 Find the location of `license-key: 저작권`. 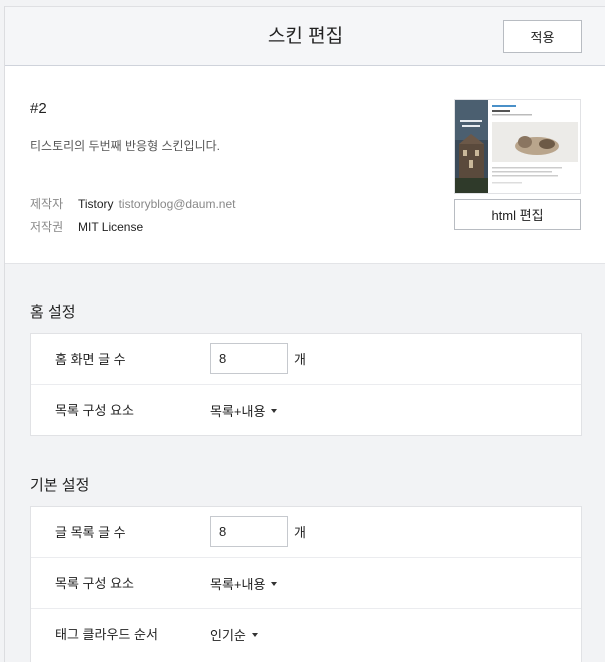

license-key: 저작권 is located at coordinates (47, 227).